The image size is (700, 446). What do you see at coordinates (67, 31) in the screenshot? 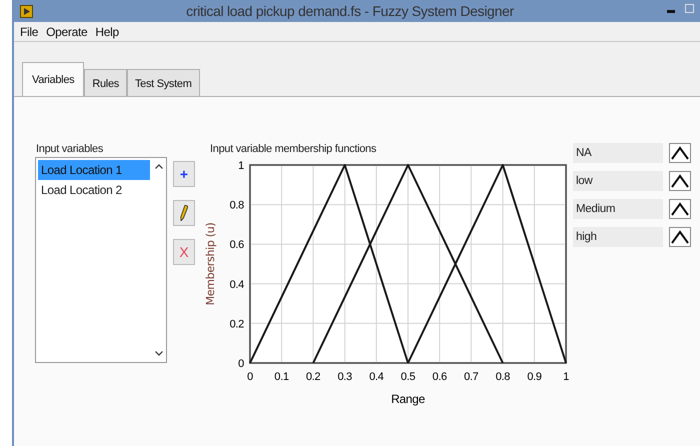
I see `menu-item: Operate` at bounding box center [67, 31].